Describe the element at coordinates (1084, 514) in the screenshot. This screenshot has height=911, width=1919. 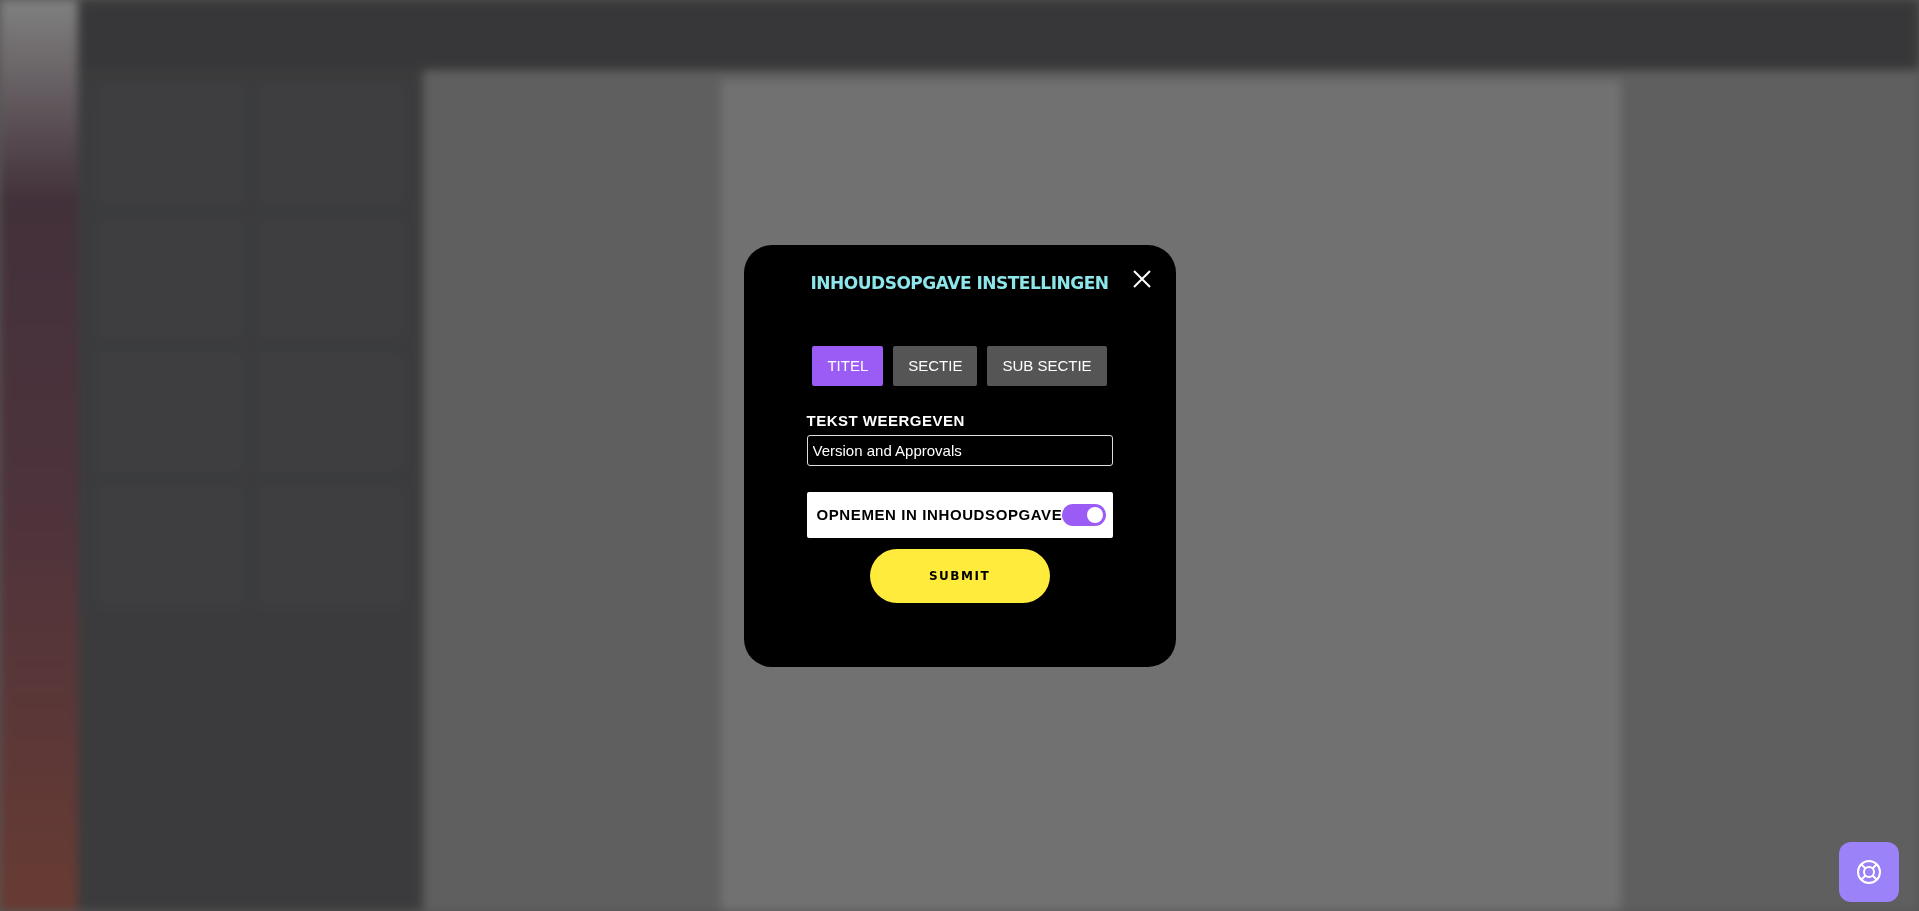
I see `toggle-switch` at that location.